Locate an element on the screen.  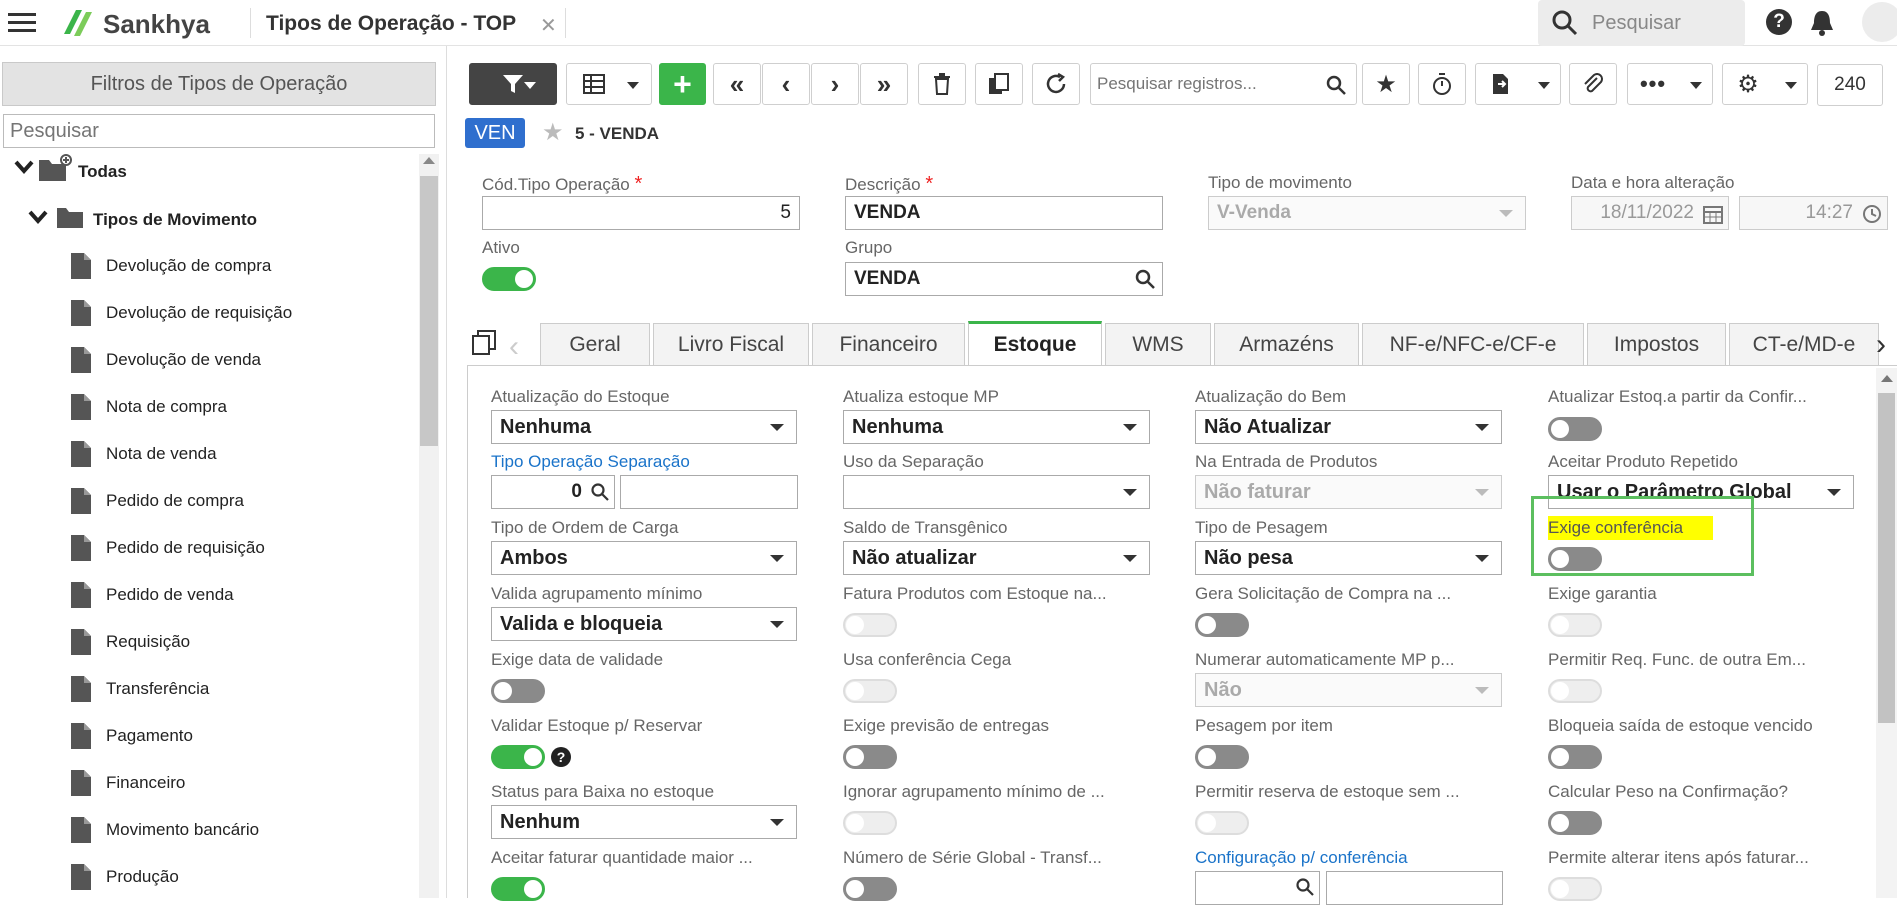
avatar is located at coordinates (1879, 22).